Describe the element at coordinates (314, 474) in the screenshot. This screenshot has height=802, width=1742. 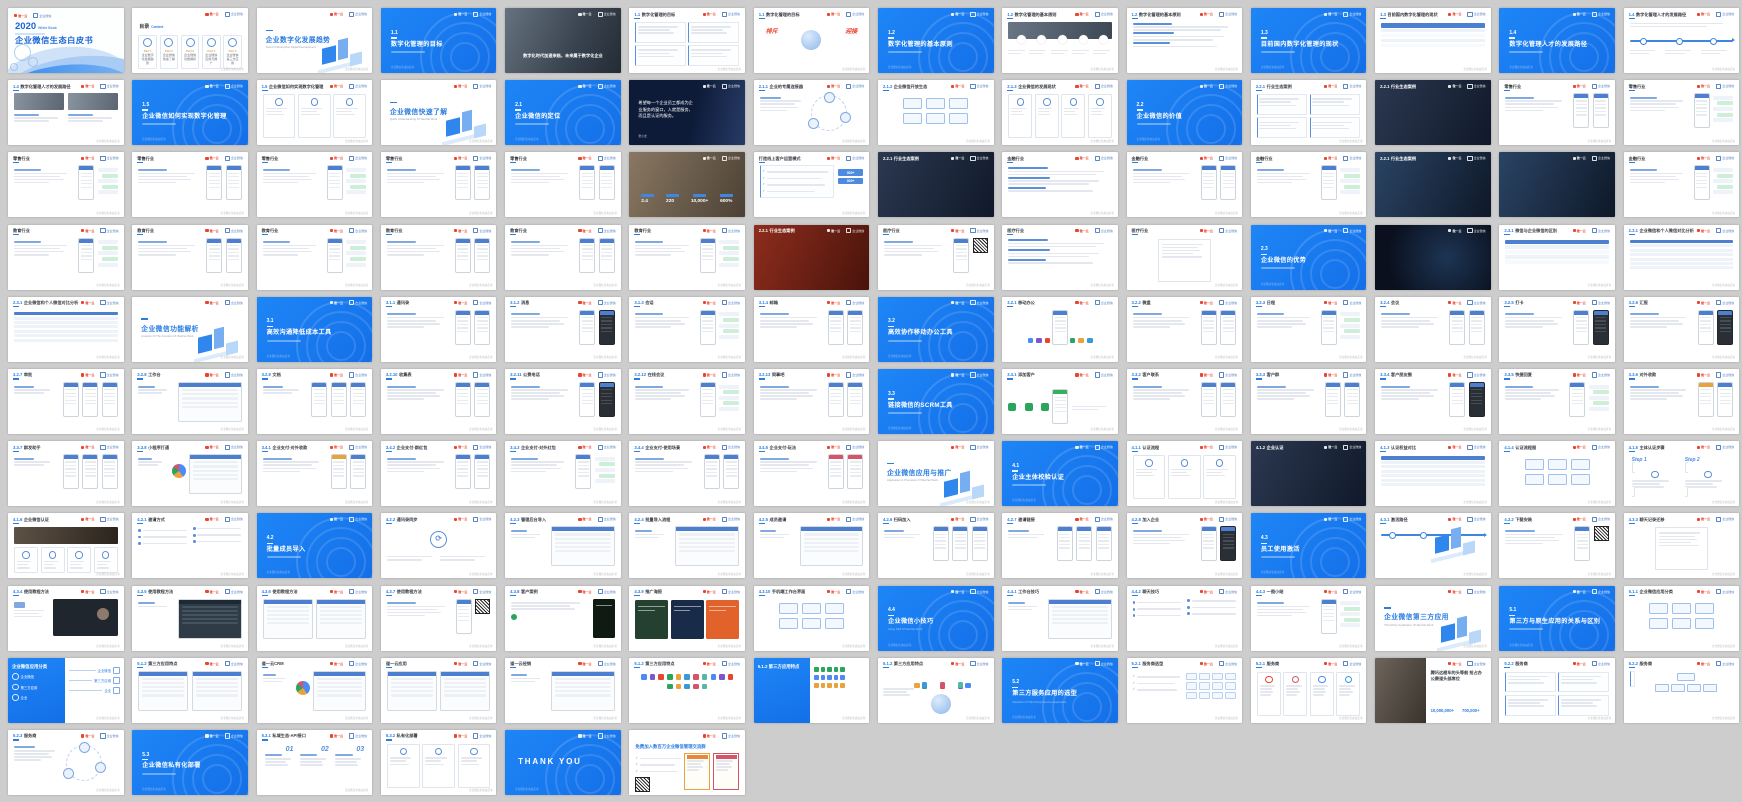
I see `slide-thumbnail: 3.4.1 企业支付-对外收款 微一云 · 企业微信 企业微信生态白皮书` at that location.